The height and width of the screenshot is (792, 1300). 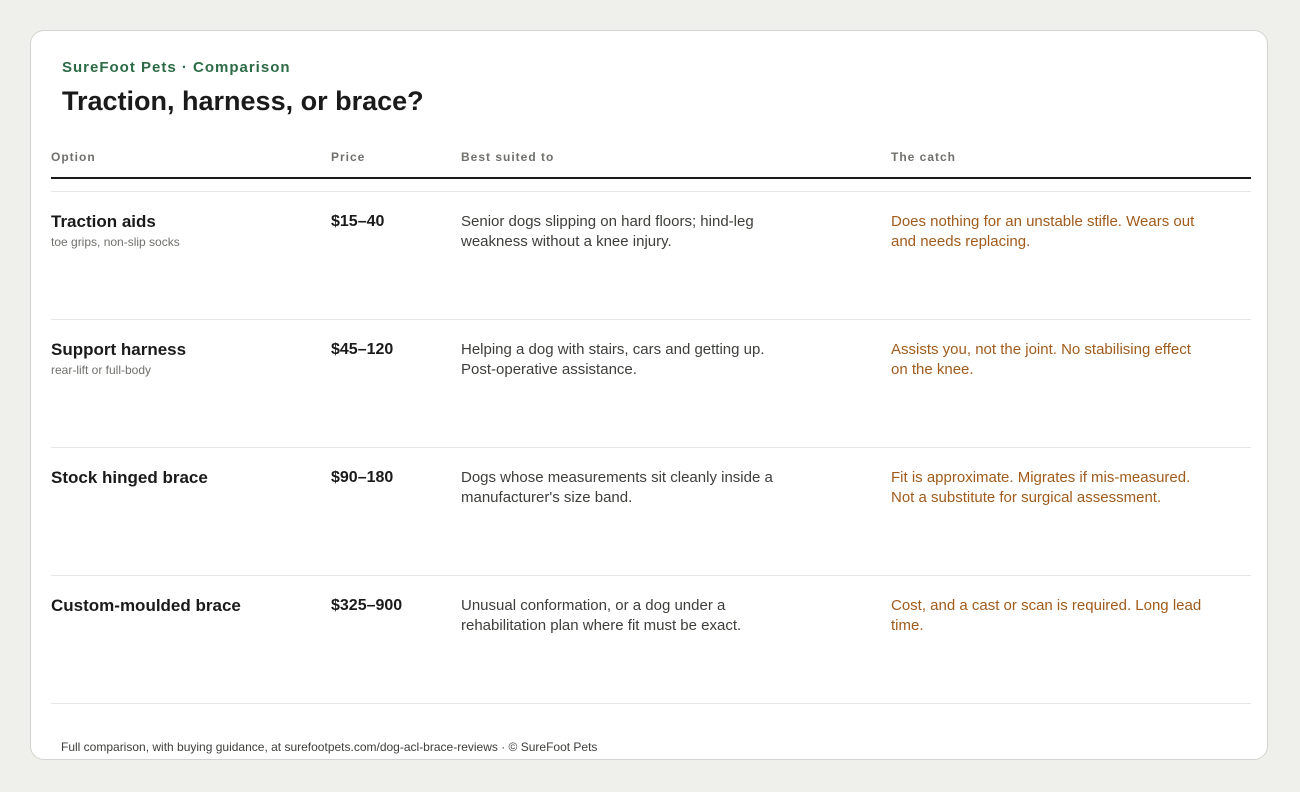 I want to click on page-title: Traction, harness, or brace?, so click(x=243, y=101).